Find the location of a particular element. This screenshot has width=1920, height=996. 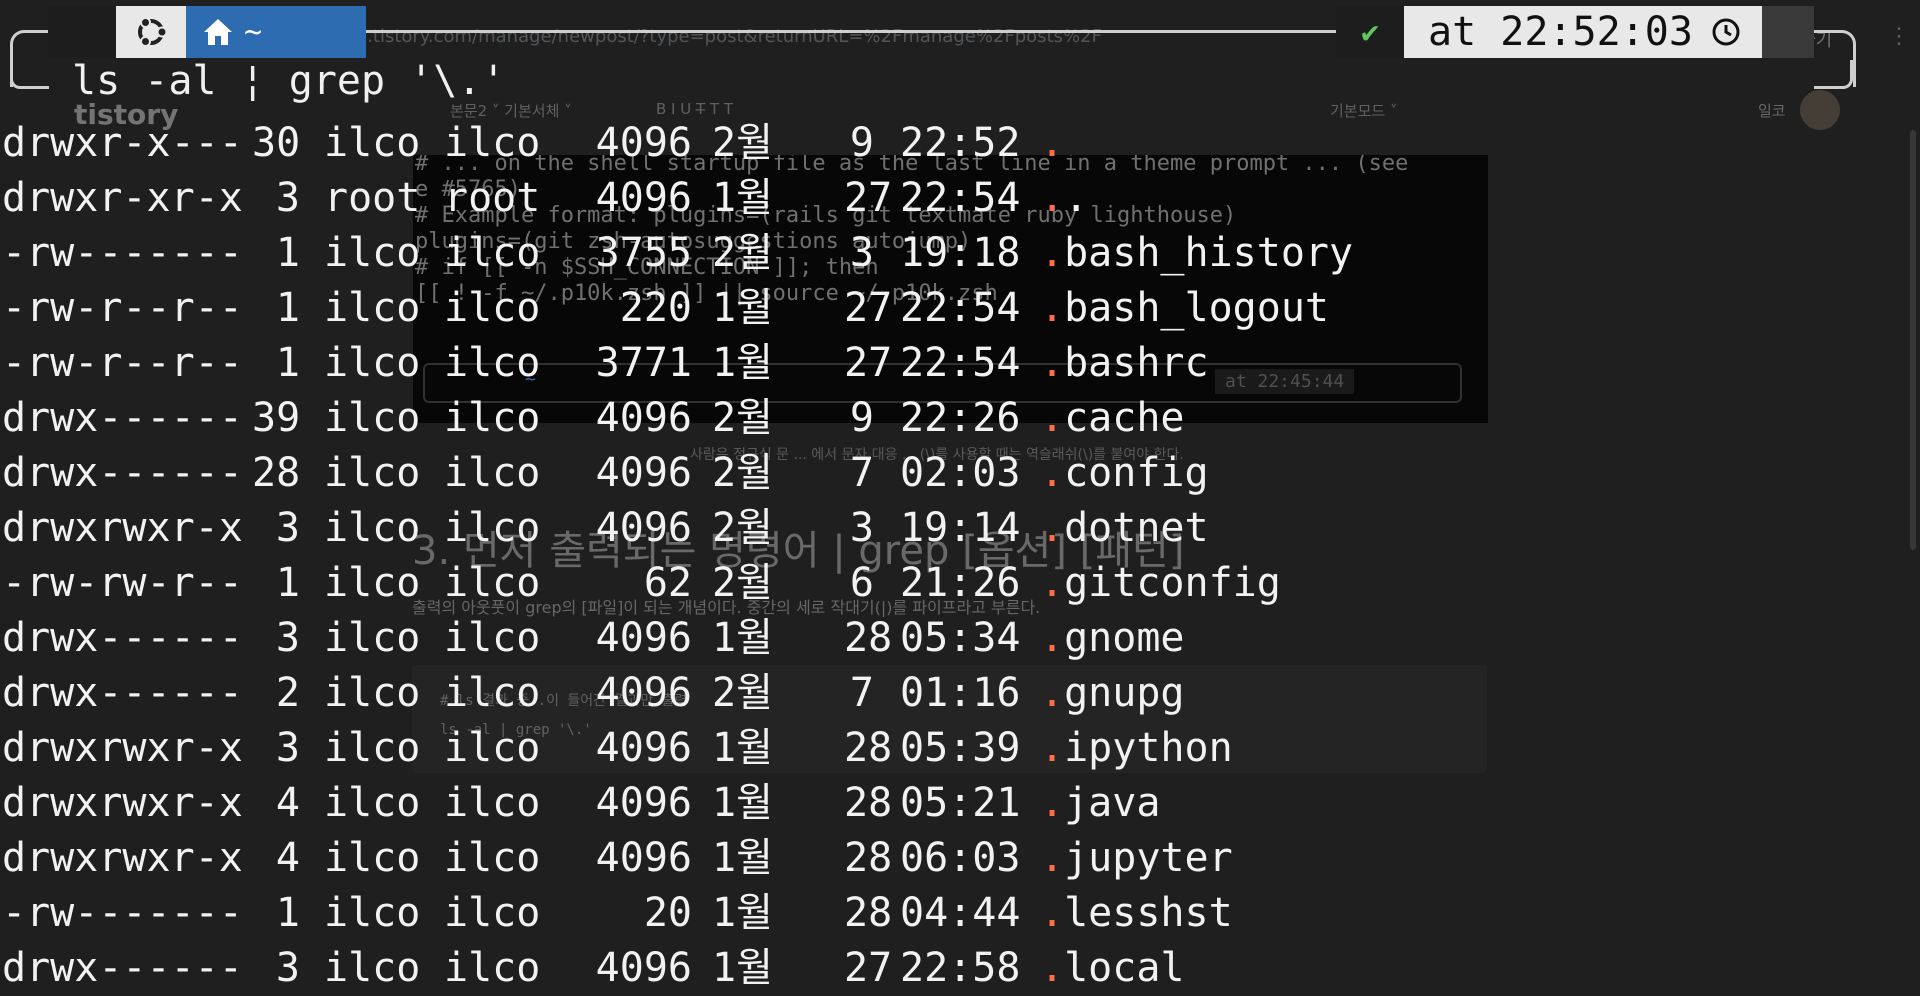

ls-filename: .local is located at coordinates (1112, 968).